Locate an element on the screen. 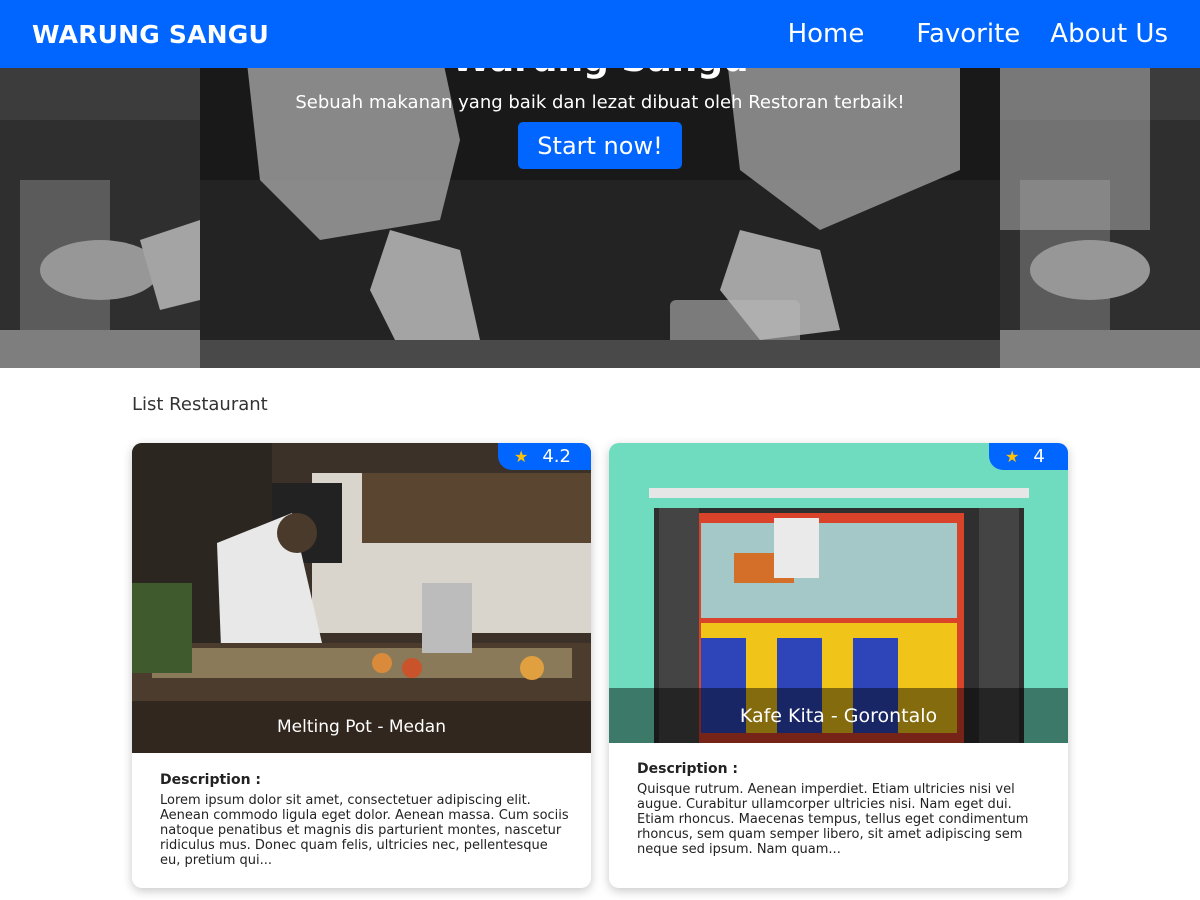 The image size is (1200, 900). restaurant-name: Kafe Kita - Gorontalo is located at coordinates (838, 715).